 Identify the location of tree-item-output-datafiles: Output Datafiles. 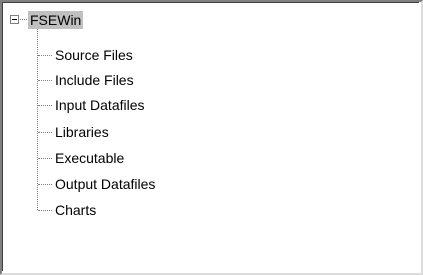
(105, 184).